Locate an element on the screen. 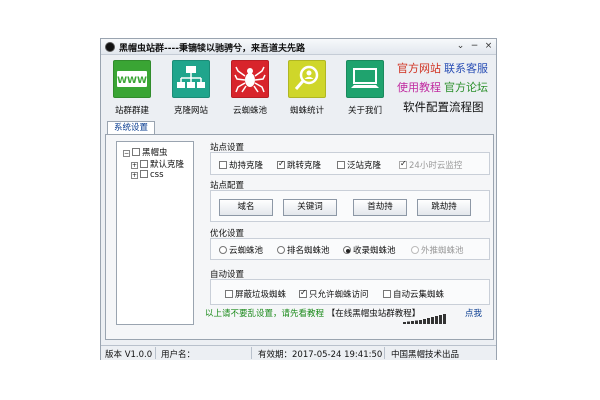 Image resolution: width=600 pixels, height=400 pixels. option-label: 自动云集蜘蛛 is located at coordinates (419, 295).